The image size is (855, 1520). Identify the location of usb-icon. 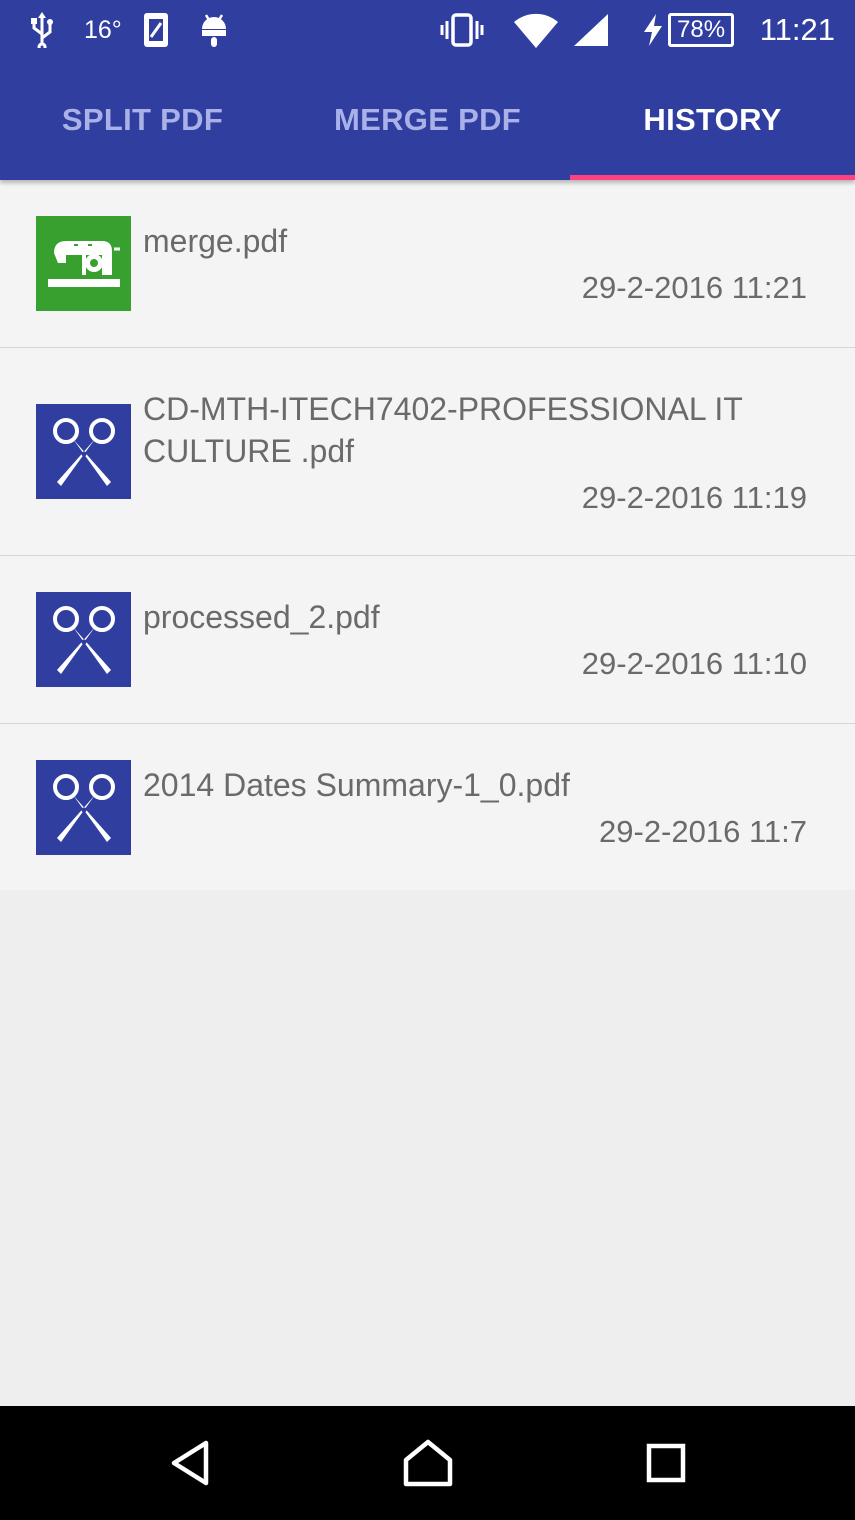
(42, 30).